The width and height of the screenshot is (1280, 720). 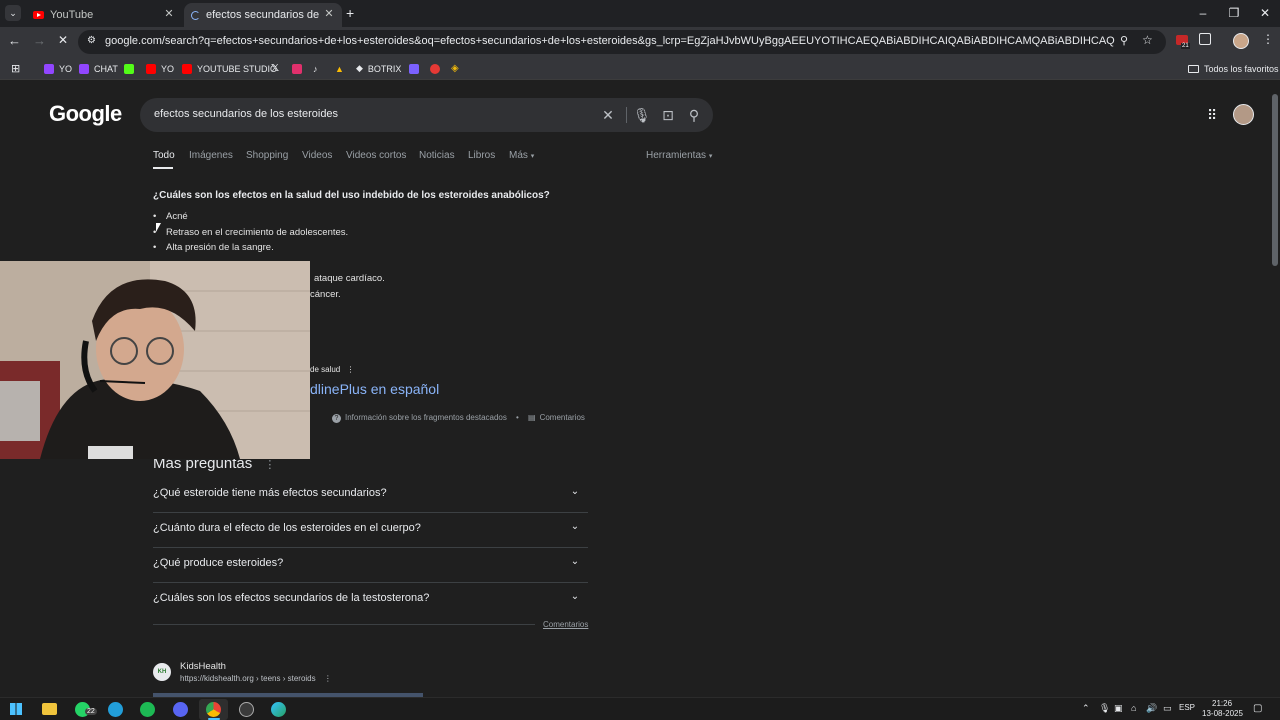 I want to click on bookmark-tiktok: ♪, so click(x=315, y=68).